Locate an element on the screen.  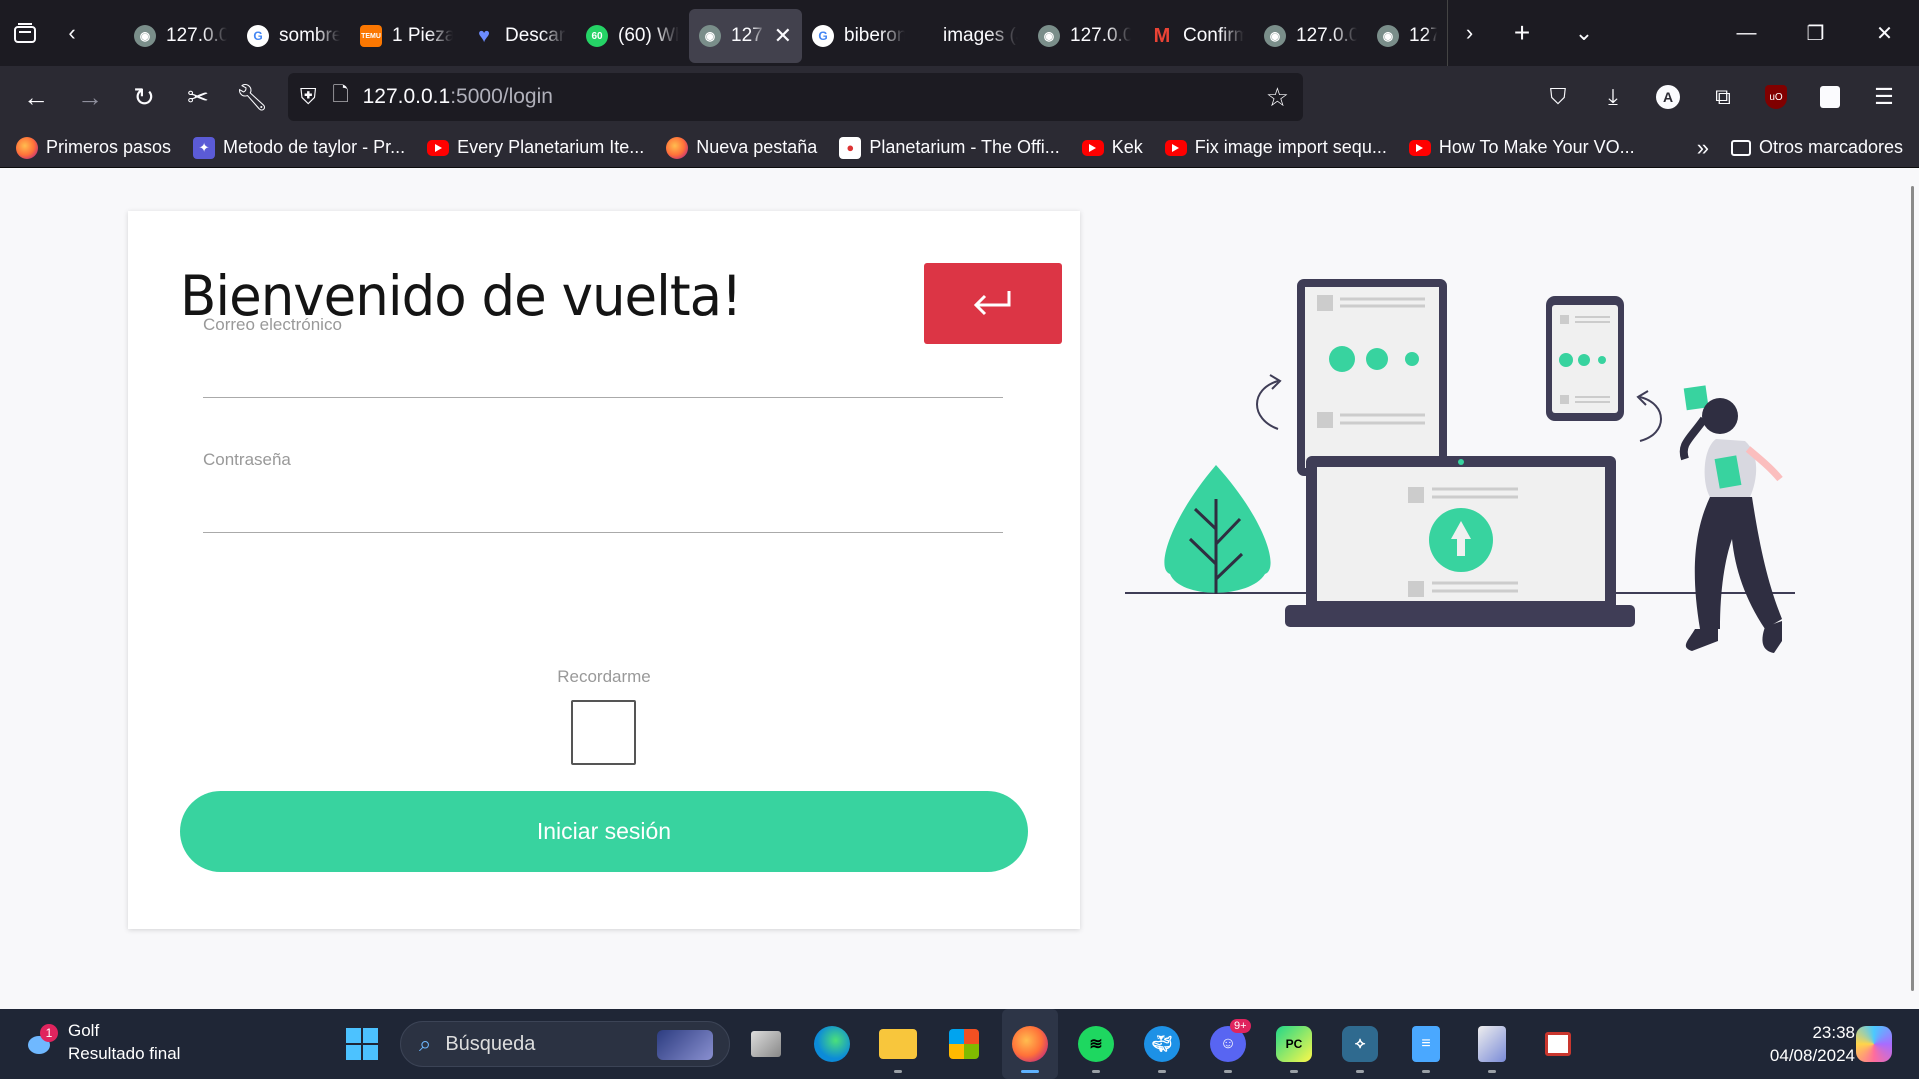
snipping-tool-icon is located at coordinates (1558, 1044).